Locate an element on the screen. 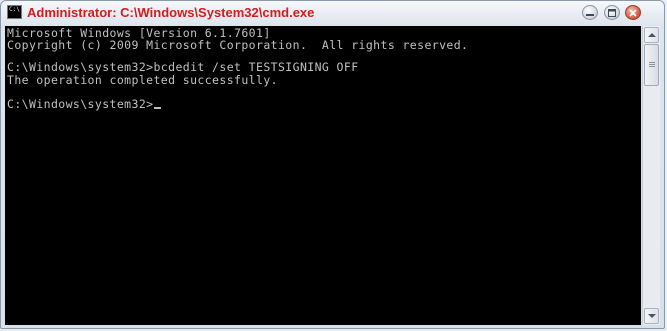  console-line: The operation completed successfully. is located at coordinates (142, 80).